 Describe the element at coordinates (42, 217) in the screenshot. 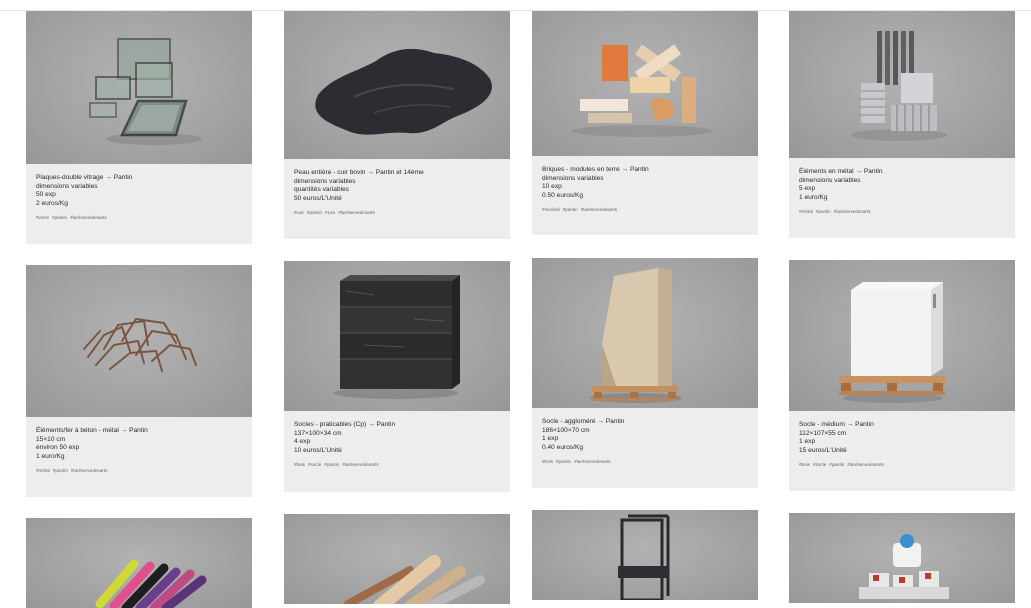

I see `tag-link: #verre` at that location.